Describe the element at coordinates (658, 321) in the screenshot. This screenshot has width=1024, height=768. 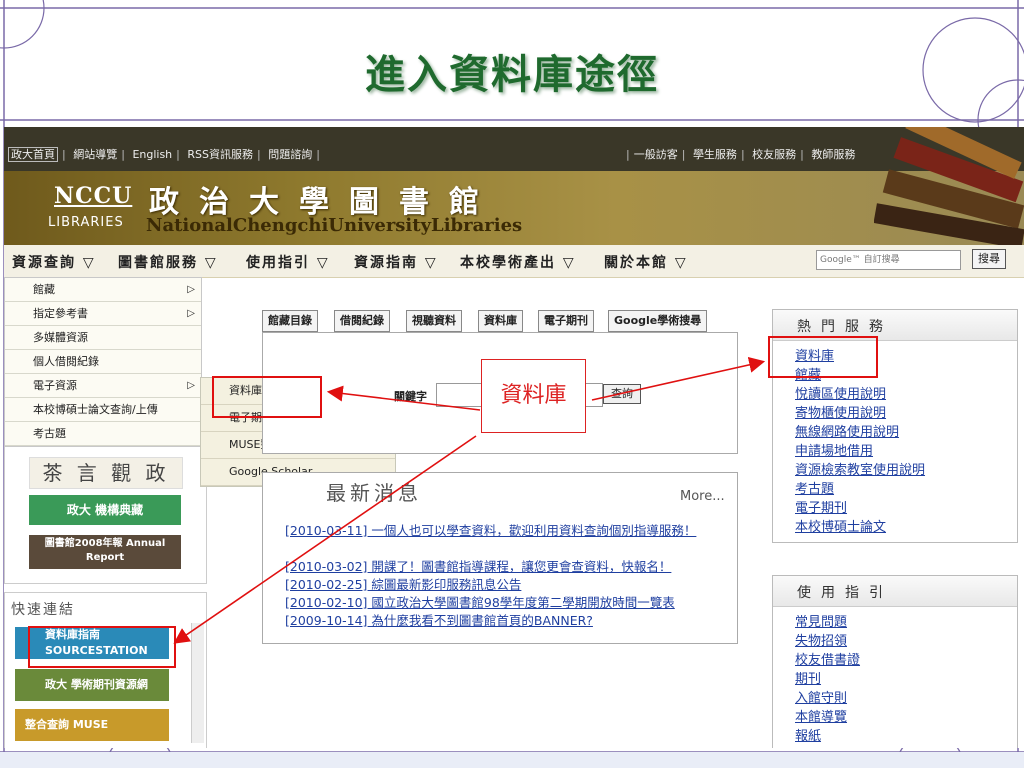
I see `tab-google-scholar: Google學術搜尋` at that location.